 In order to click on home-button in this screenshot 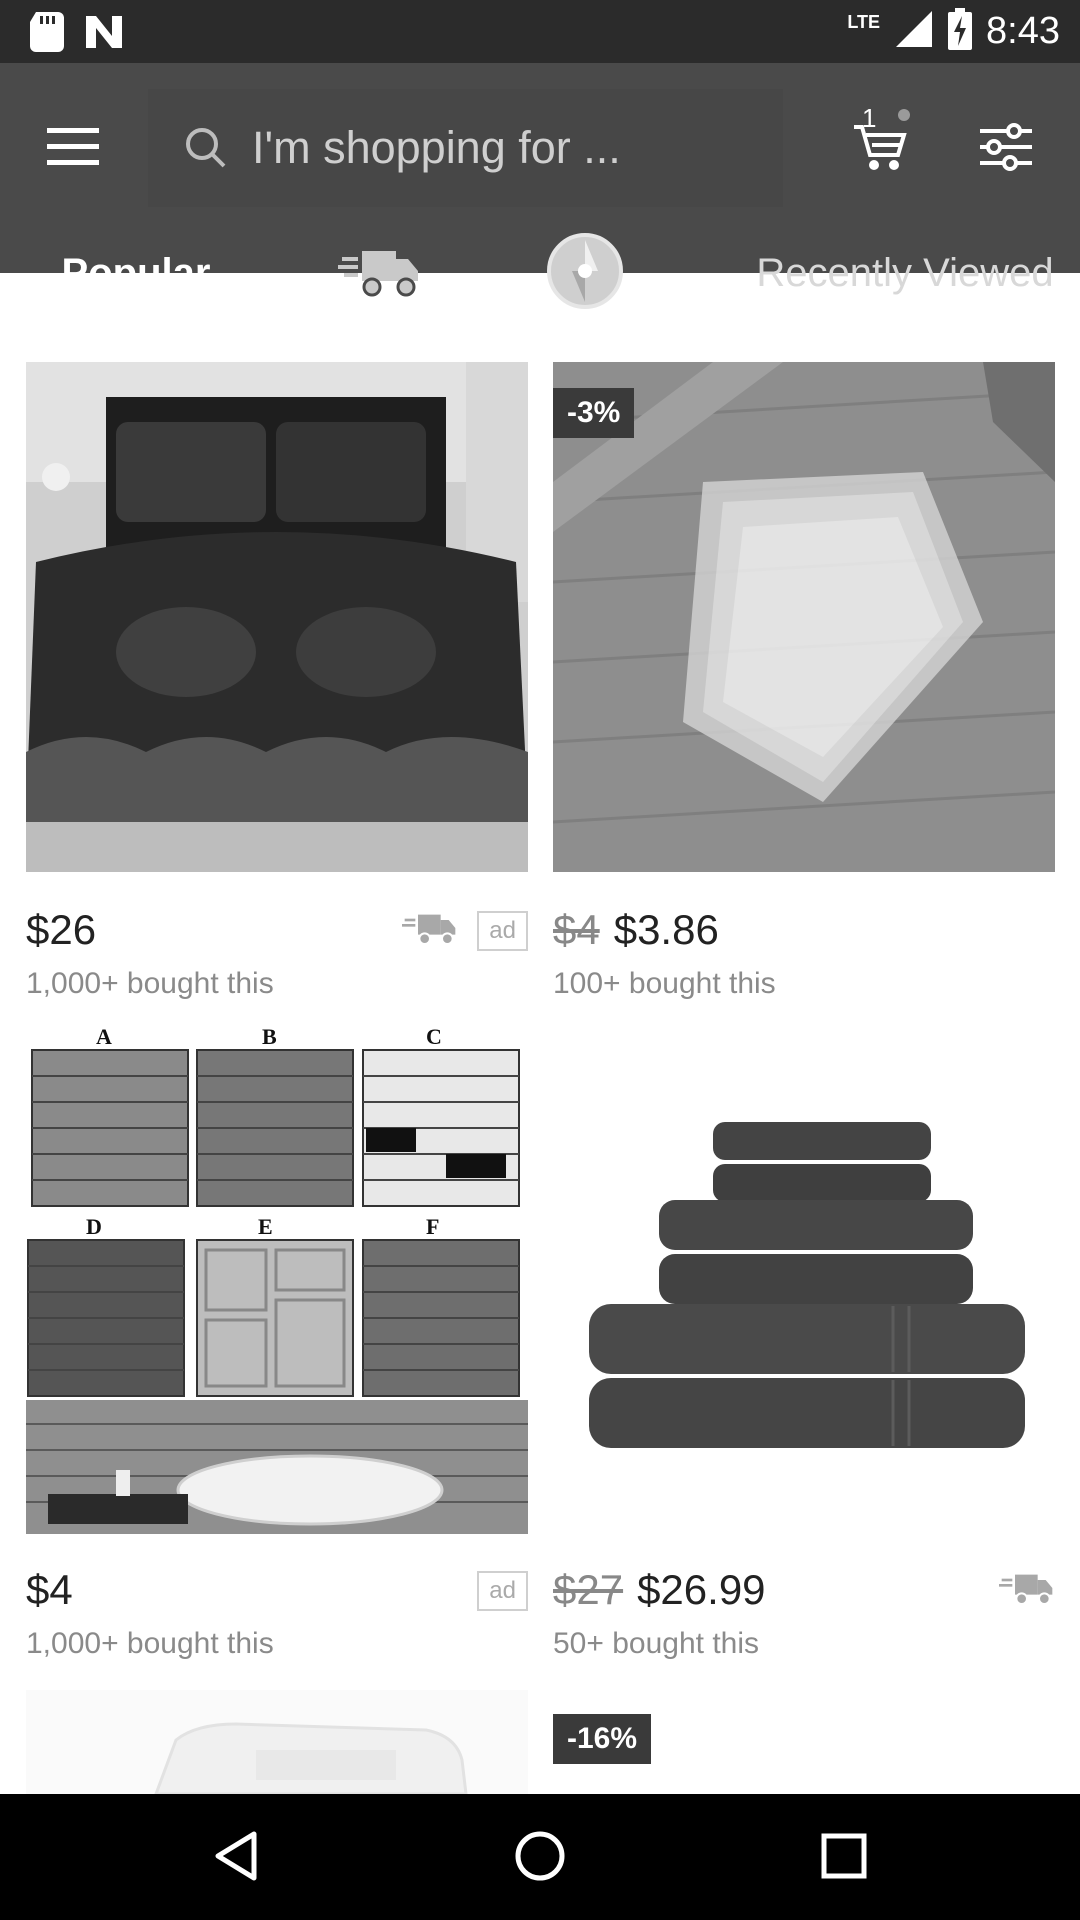, I will do `click(540, 1858)`.